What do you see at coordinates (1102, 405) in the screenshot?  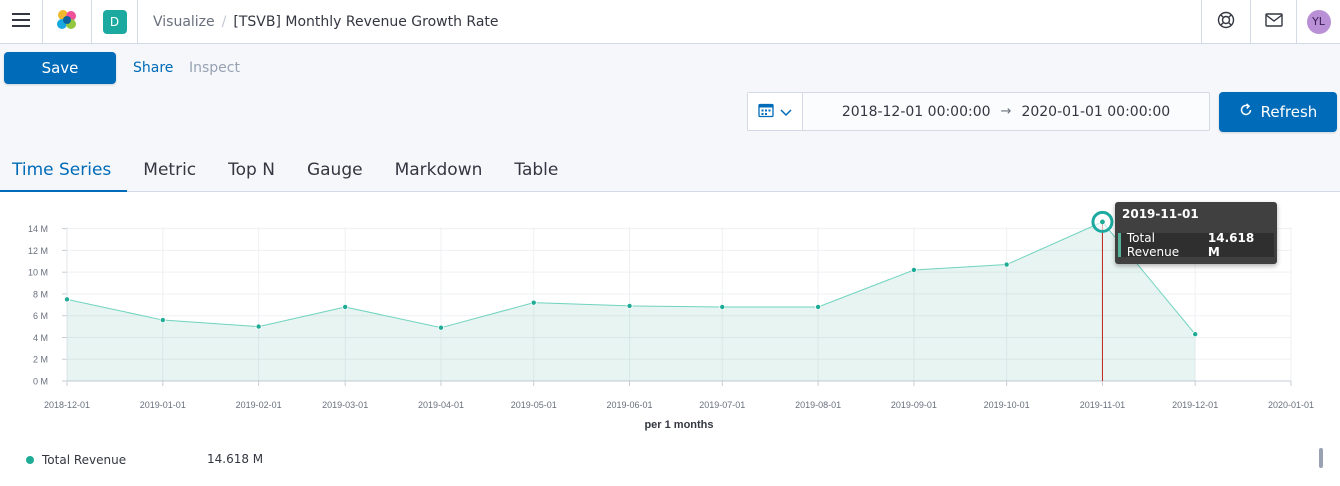 I see `x-tick-label: 2019-11-01` at bounding box center [1102, 405].